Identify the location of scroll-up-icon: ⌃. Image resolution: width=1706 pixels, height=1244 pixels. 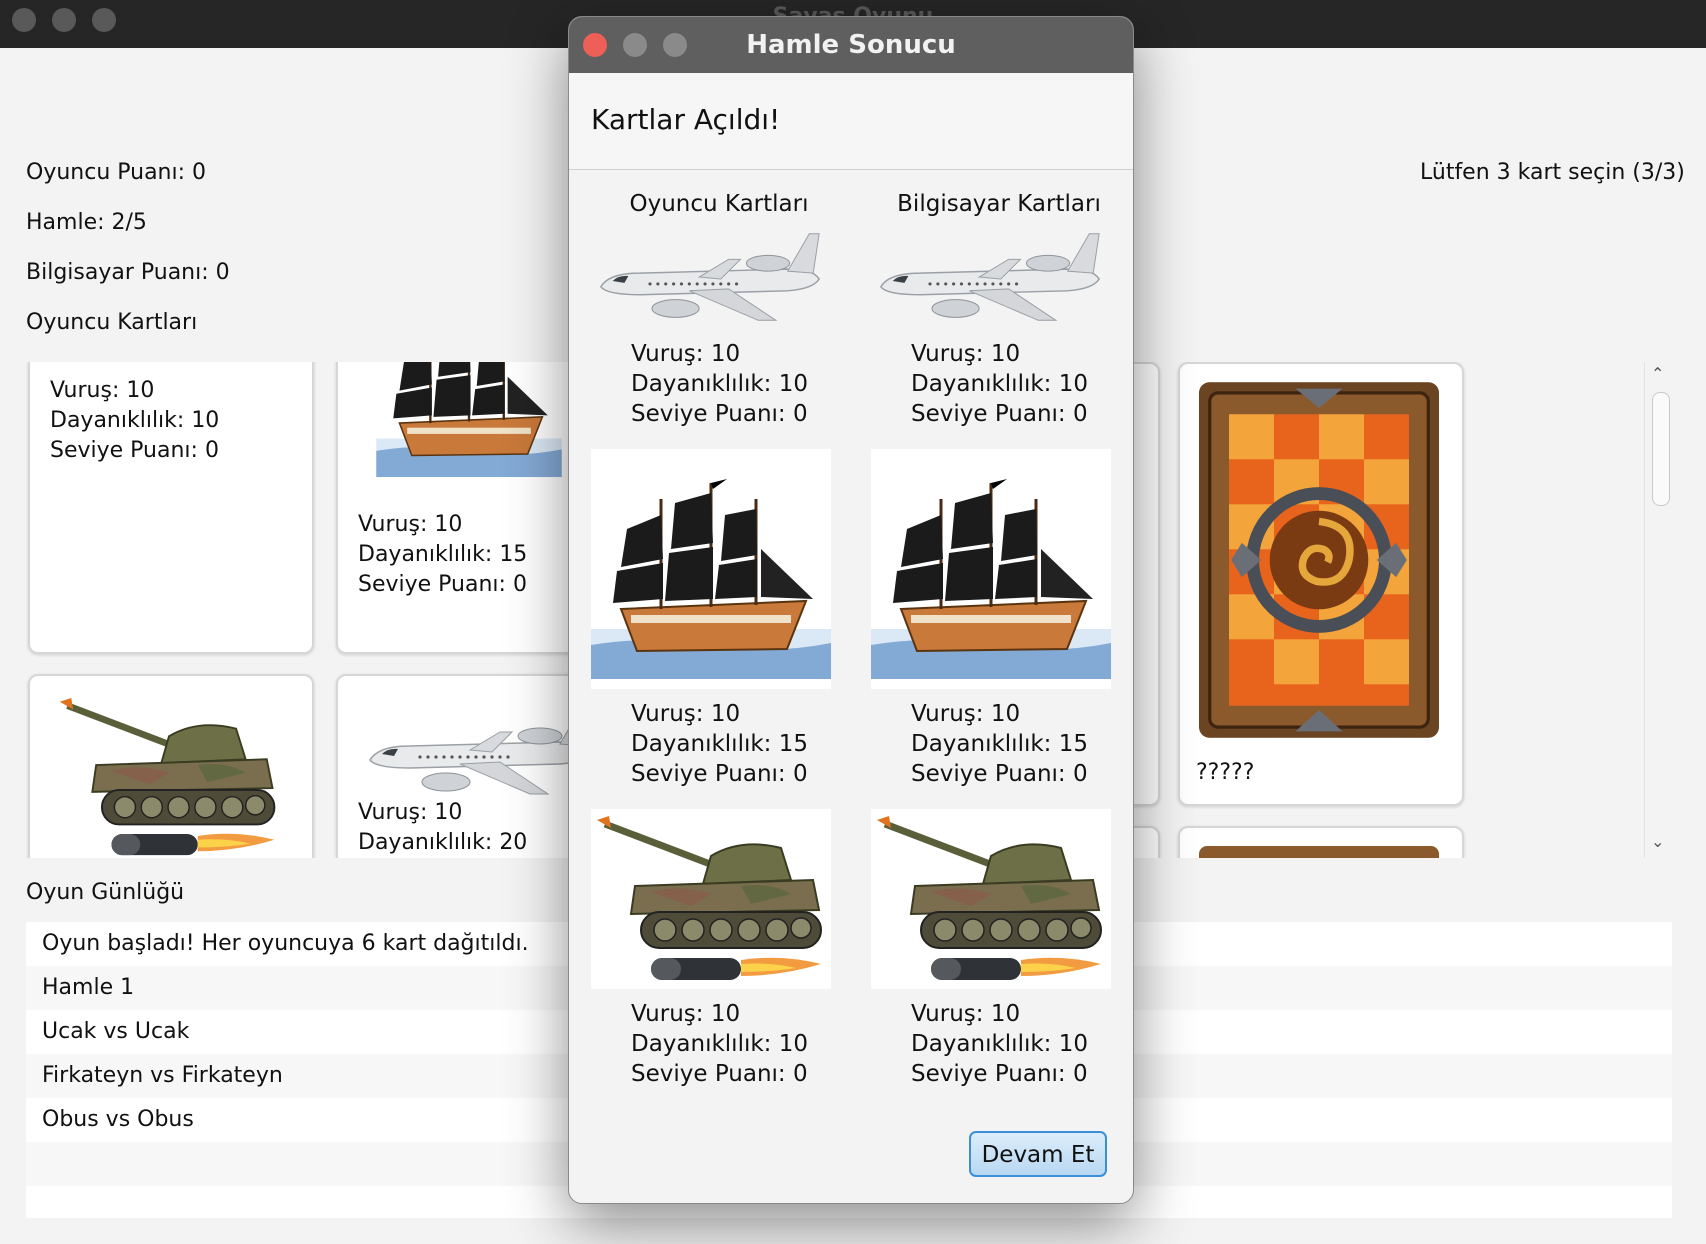
(1657, 373).